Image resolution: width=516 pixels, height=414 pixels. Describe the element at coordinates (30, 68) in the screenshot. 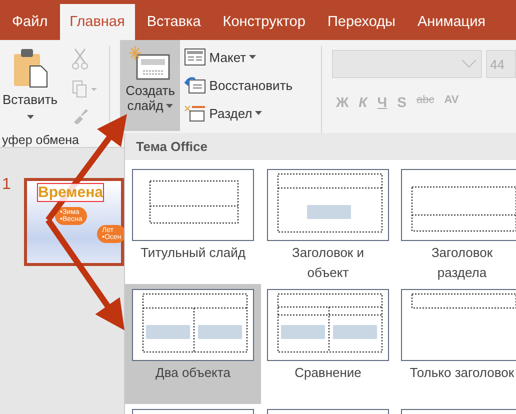

I see `clipboard-icon` at that location.